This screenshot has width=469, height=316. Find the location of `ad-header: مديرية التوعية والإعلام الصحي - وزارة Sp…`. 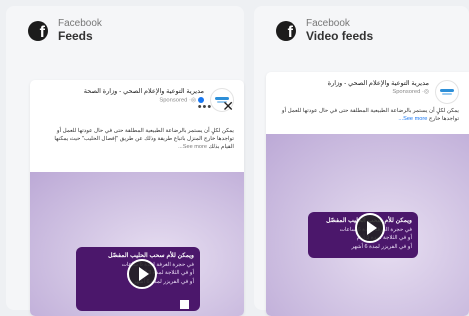

ad-header: مديرية التوعية والإعلام الصحي - وزارة Sp… is located at coordinates (366, 94).